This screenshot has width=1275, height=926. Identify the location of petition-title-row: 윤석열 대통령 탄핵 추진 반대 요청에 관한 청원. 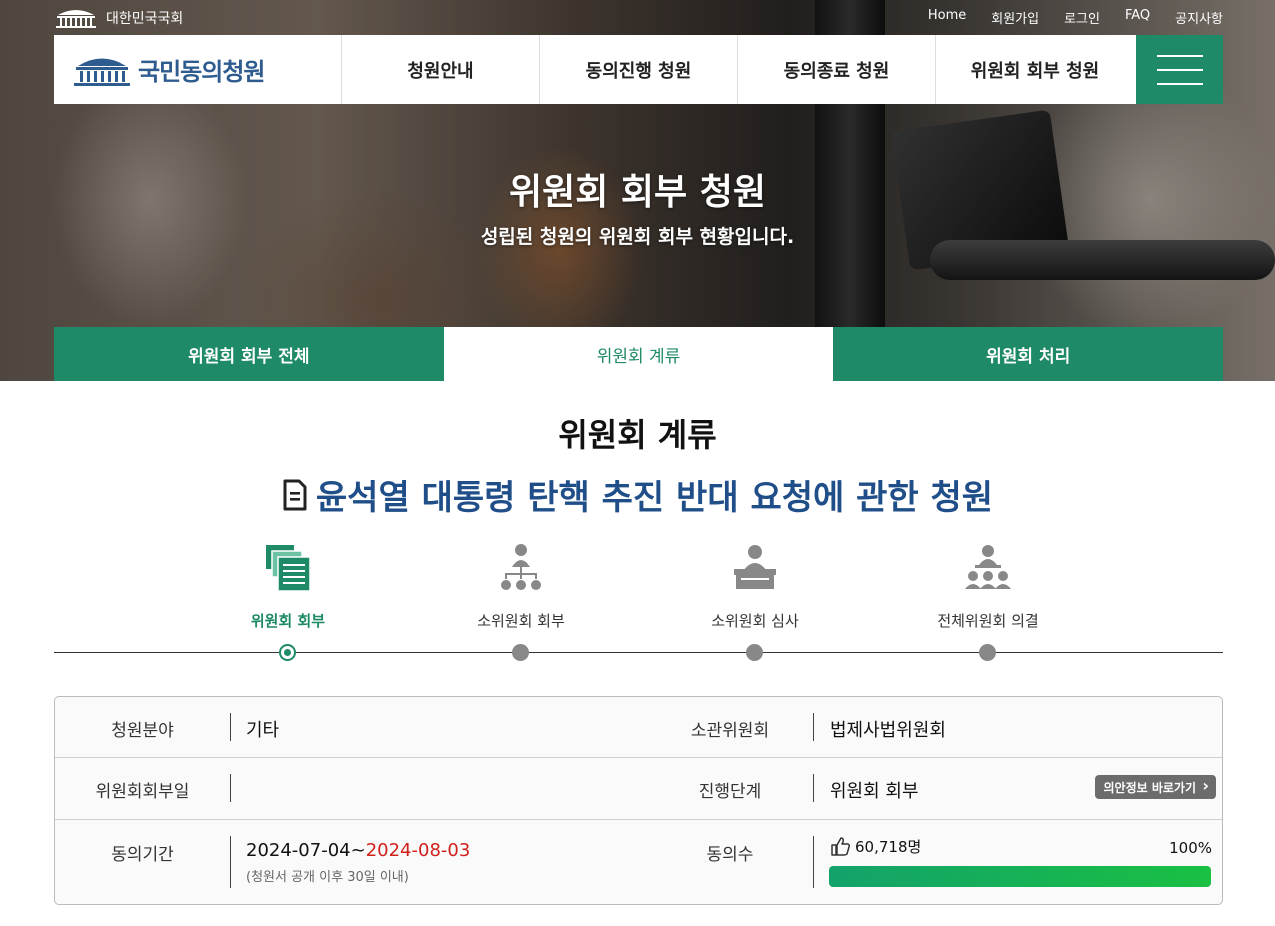
(637, 494).